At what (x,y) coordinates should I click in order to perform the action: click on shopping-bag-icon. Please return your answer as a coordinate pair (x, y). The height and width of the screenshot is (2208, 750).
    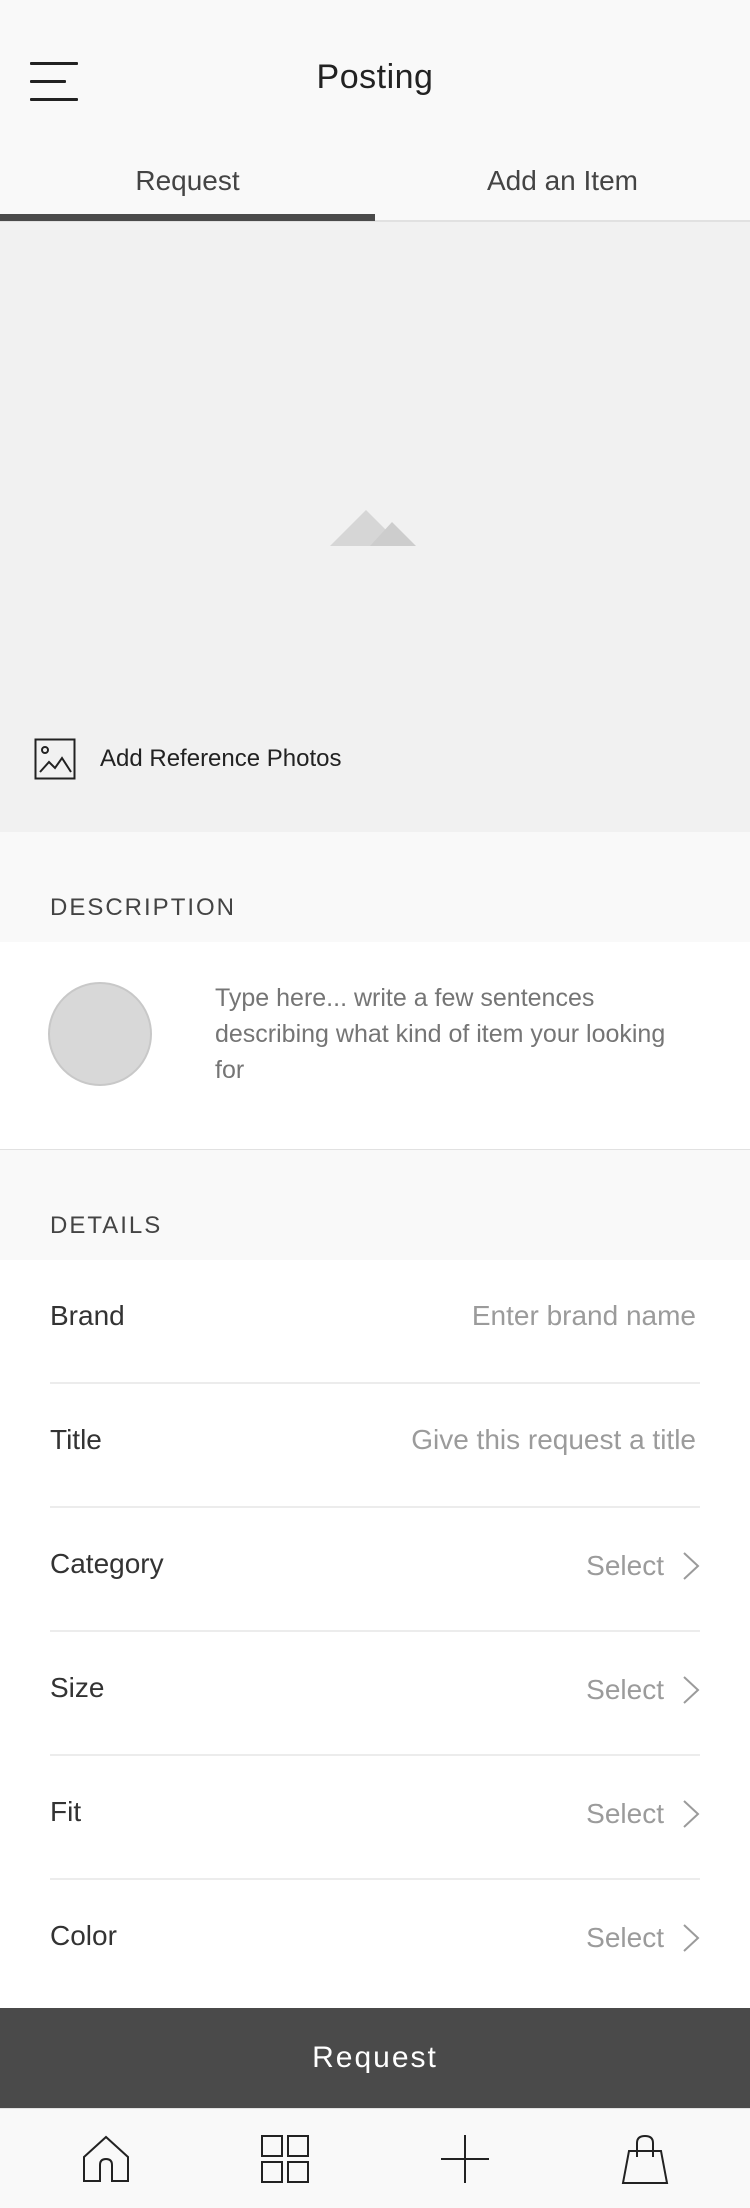
    Looking at the image, I should click on (645, 2159).